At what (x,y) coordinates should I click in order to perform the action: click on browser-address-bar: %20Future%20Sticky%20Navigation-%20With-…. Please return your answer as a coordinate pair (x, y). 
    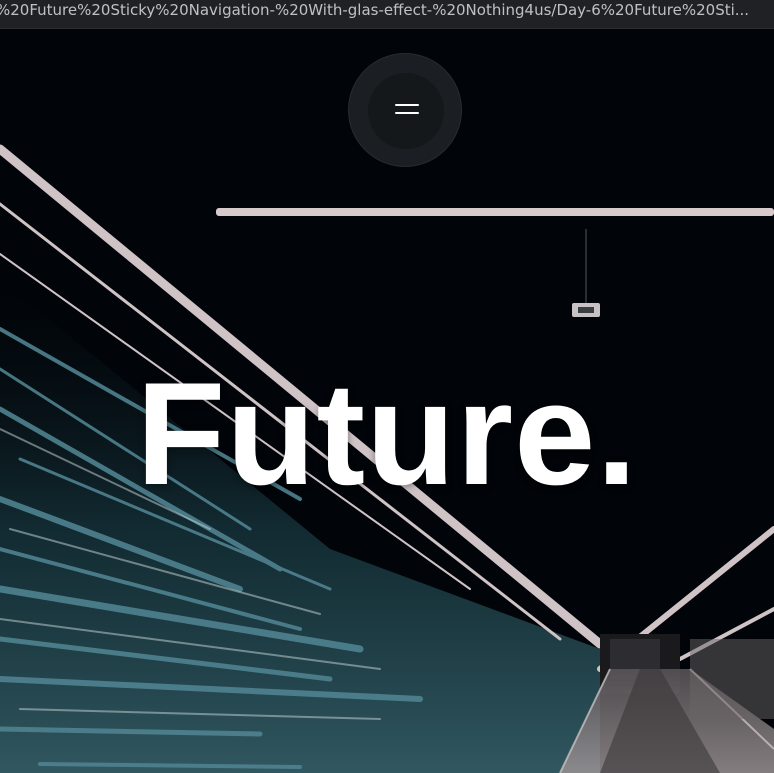
    Looking at the image, I should click on (387, 14).